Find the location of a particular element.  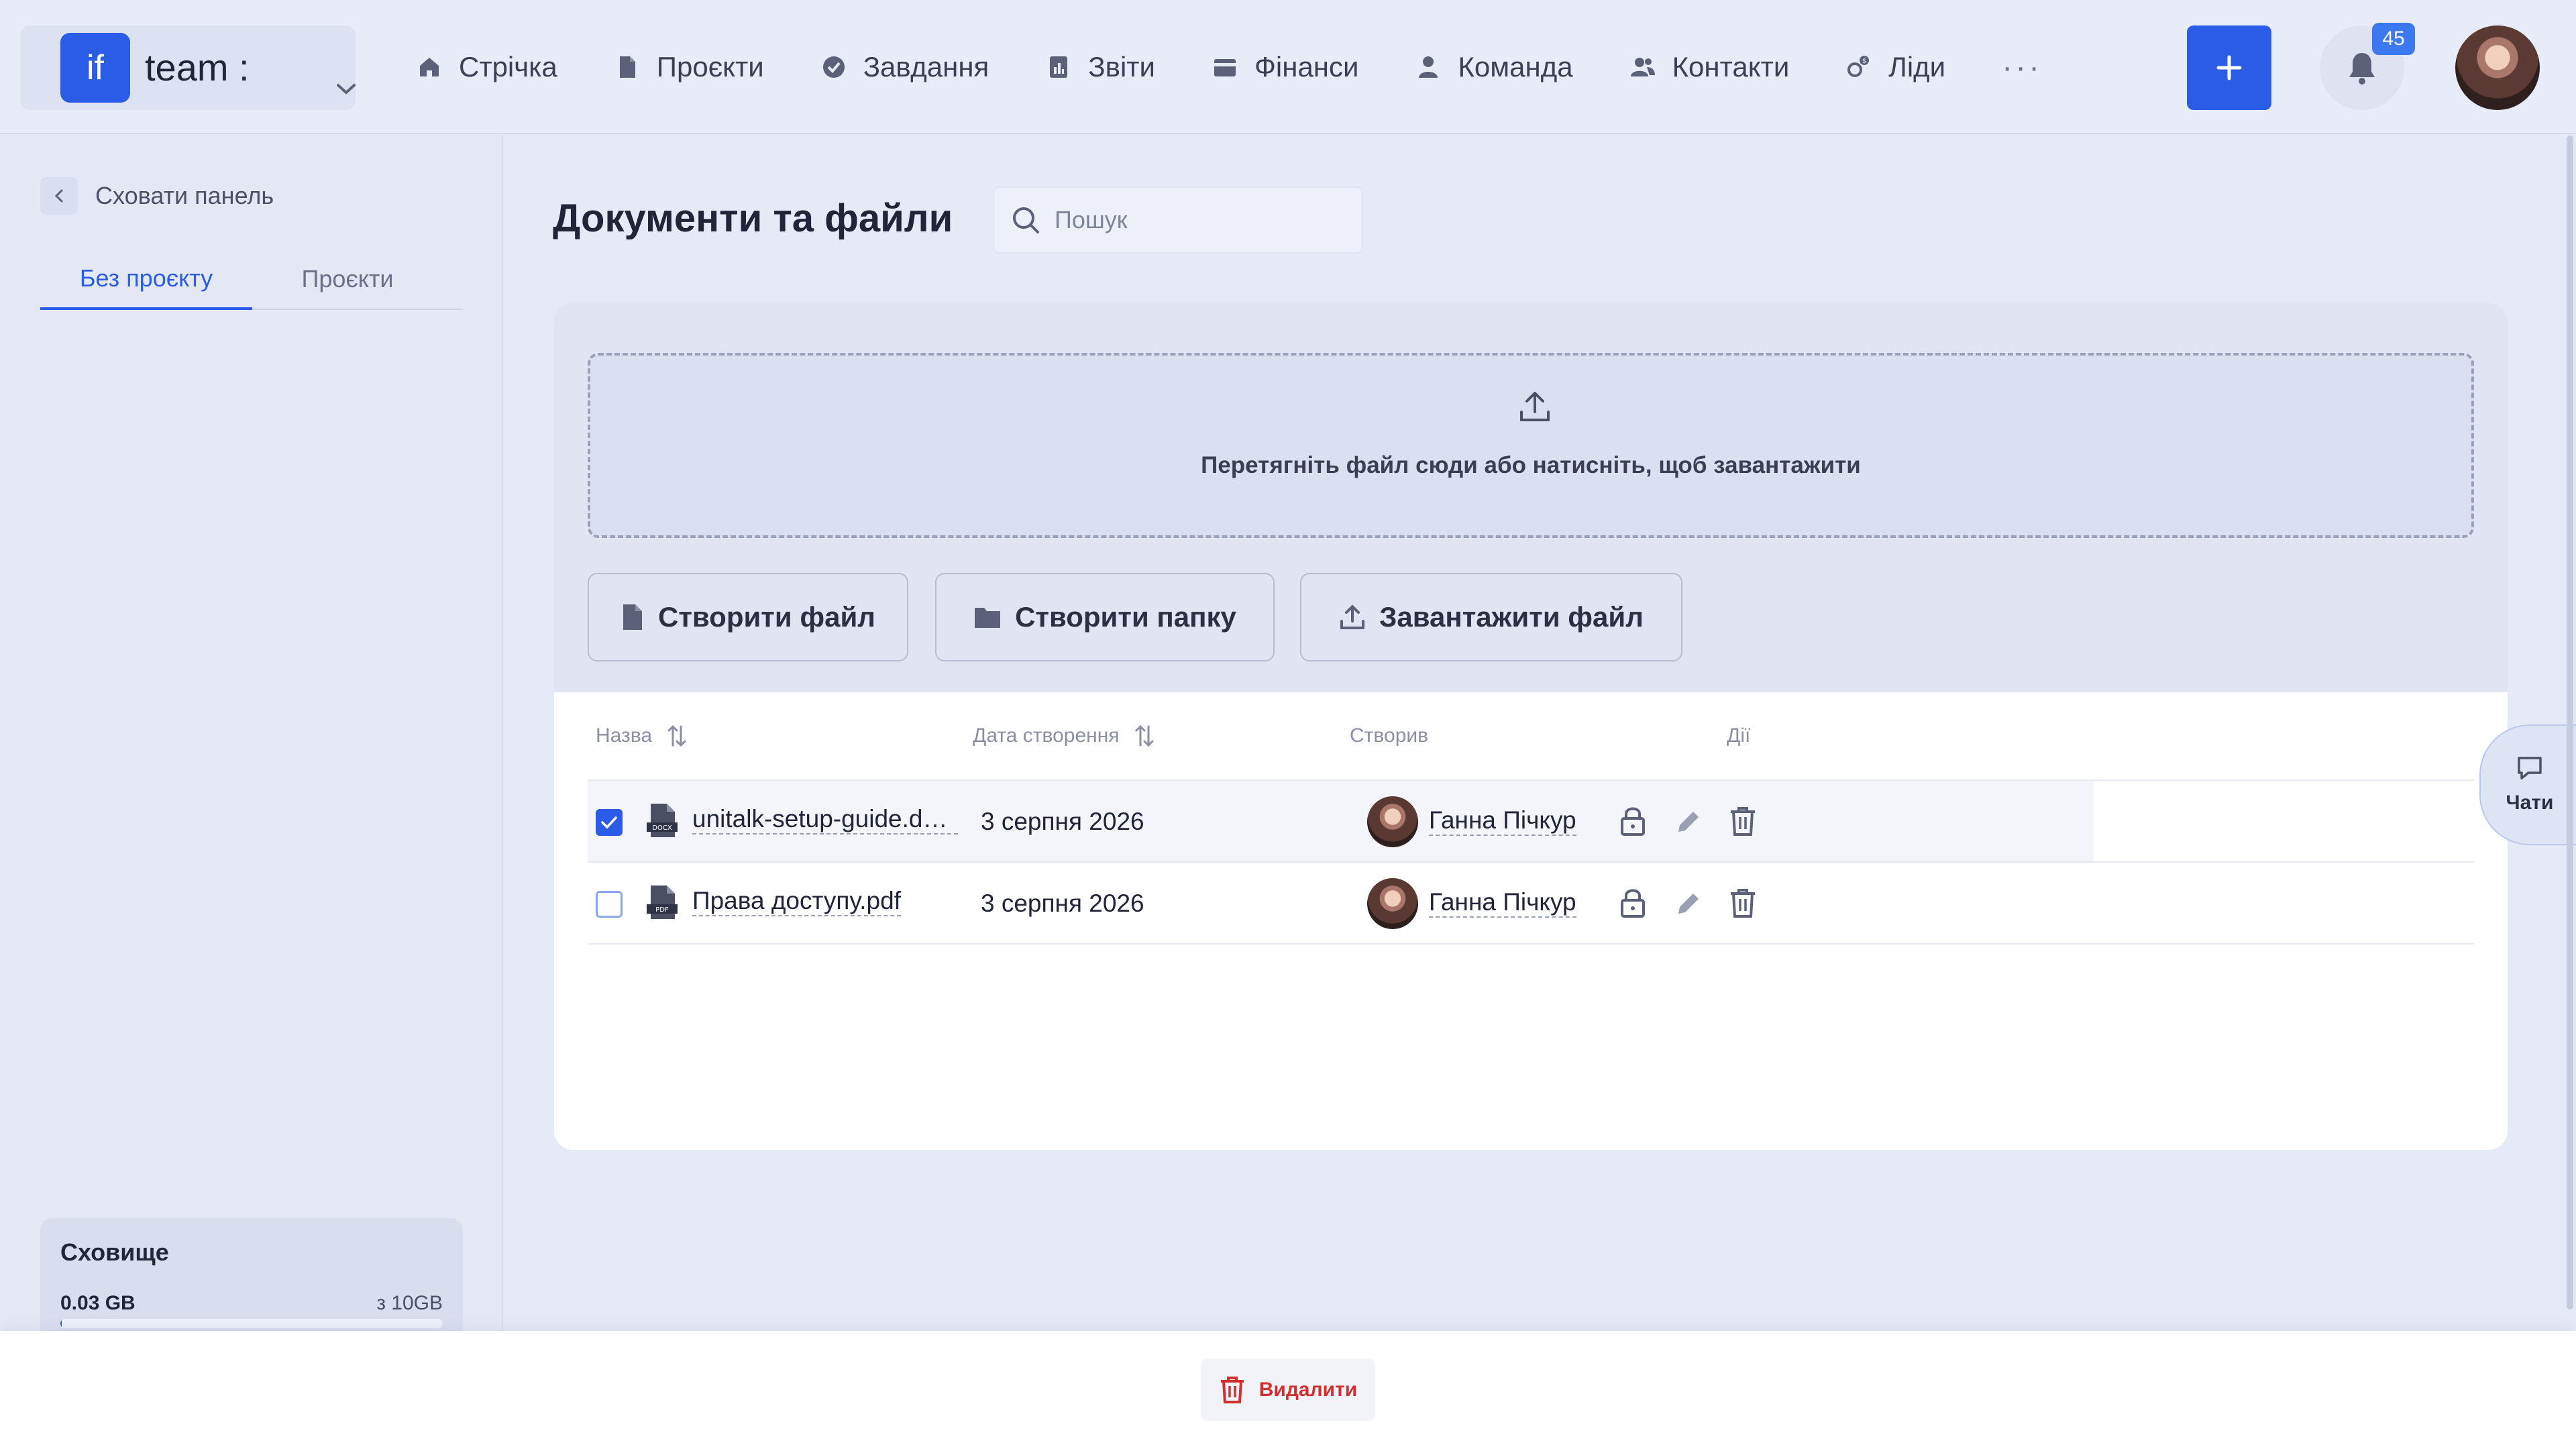

nav-item-label: Звіти is located at coordinates (1121, 67).